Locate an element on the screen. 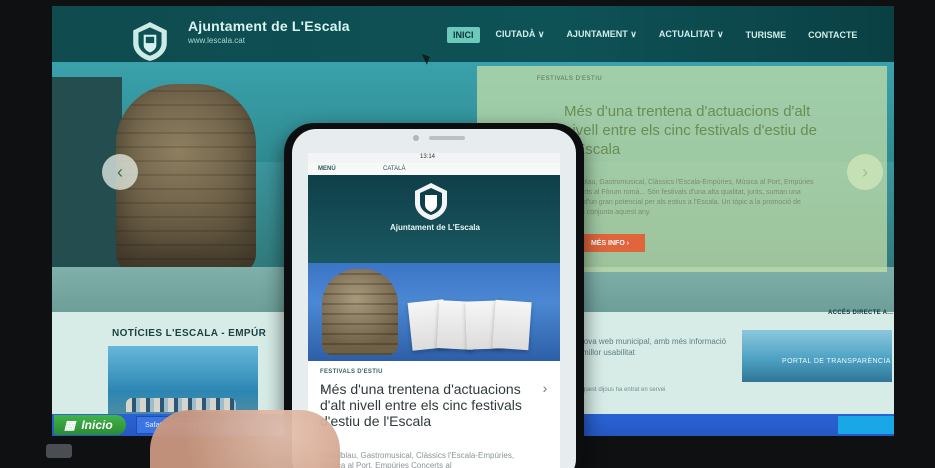 Image resolution: width=935 pixels, height=468 pixels. start-button: ▦ Inicio is located at coordinates (90, 425).